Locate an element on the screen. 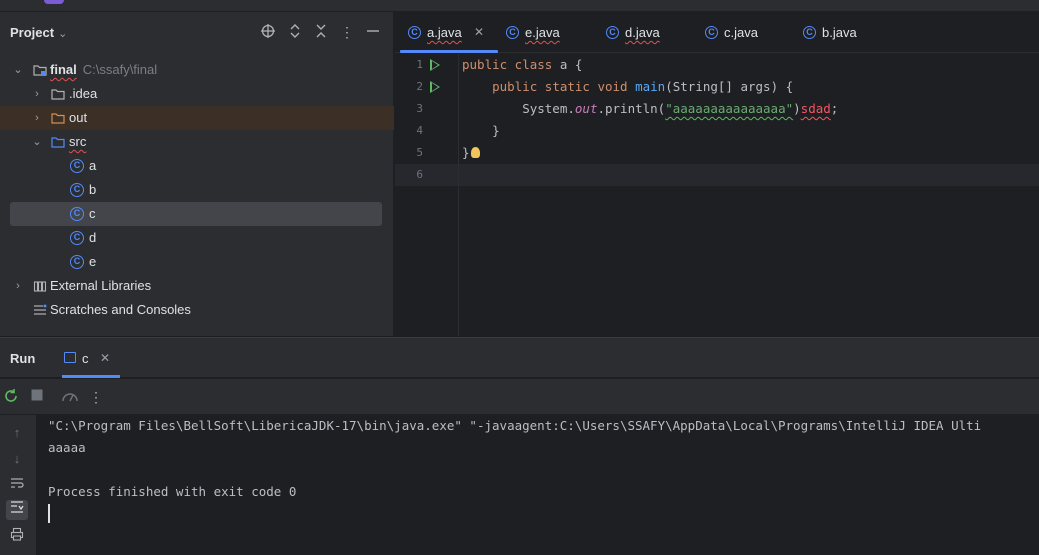 This screenshot has height=555, width=1039. tree-item-external-libraries: › External Libraries is located at coordinates (197, 286).